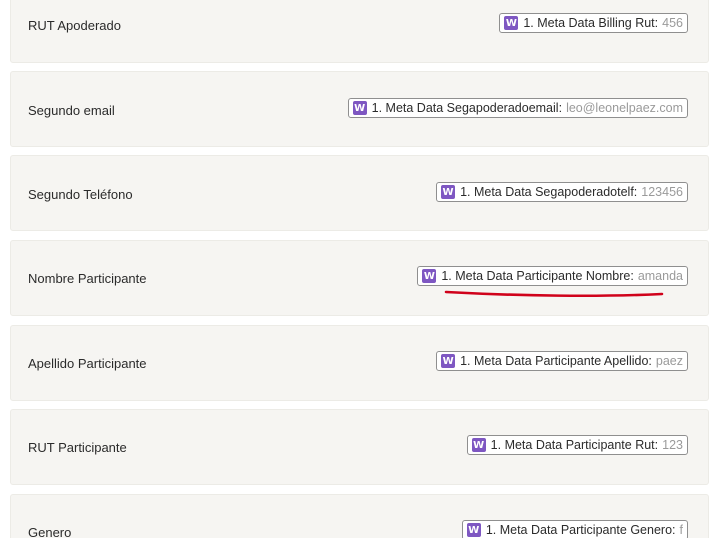 The height and width of the screenshot is (538, 724). I want to click on token-field-name: 1. Meta Data Participante Apellido, so click(554, 361).